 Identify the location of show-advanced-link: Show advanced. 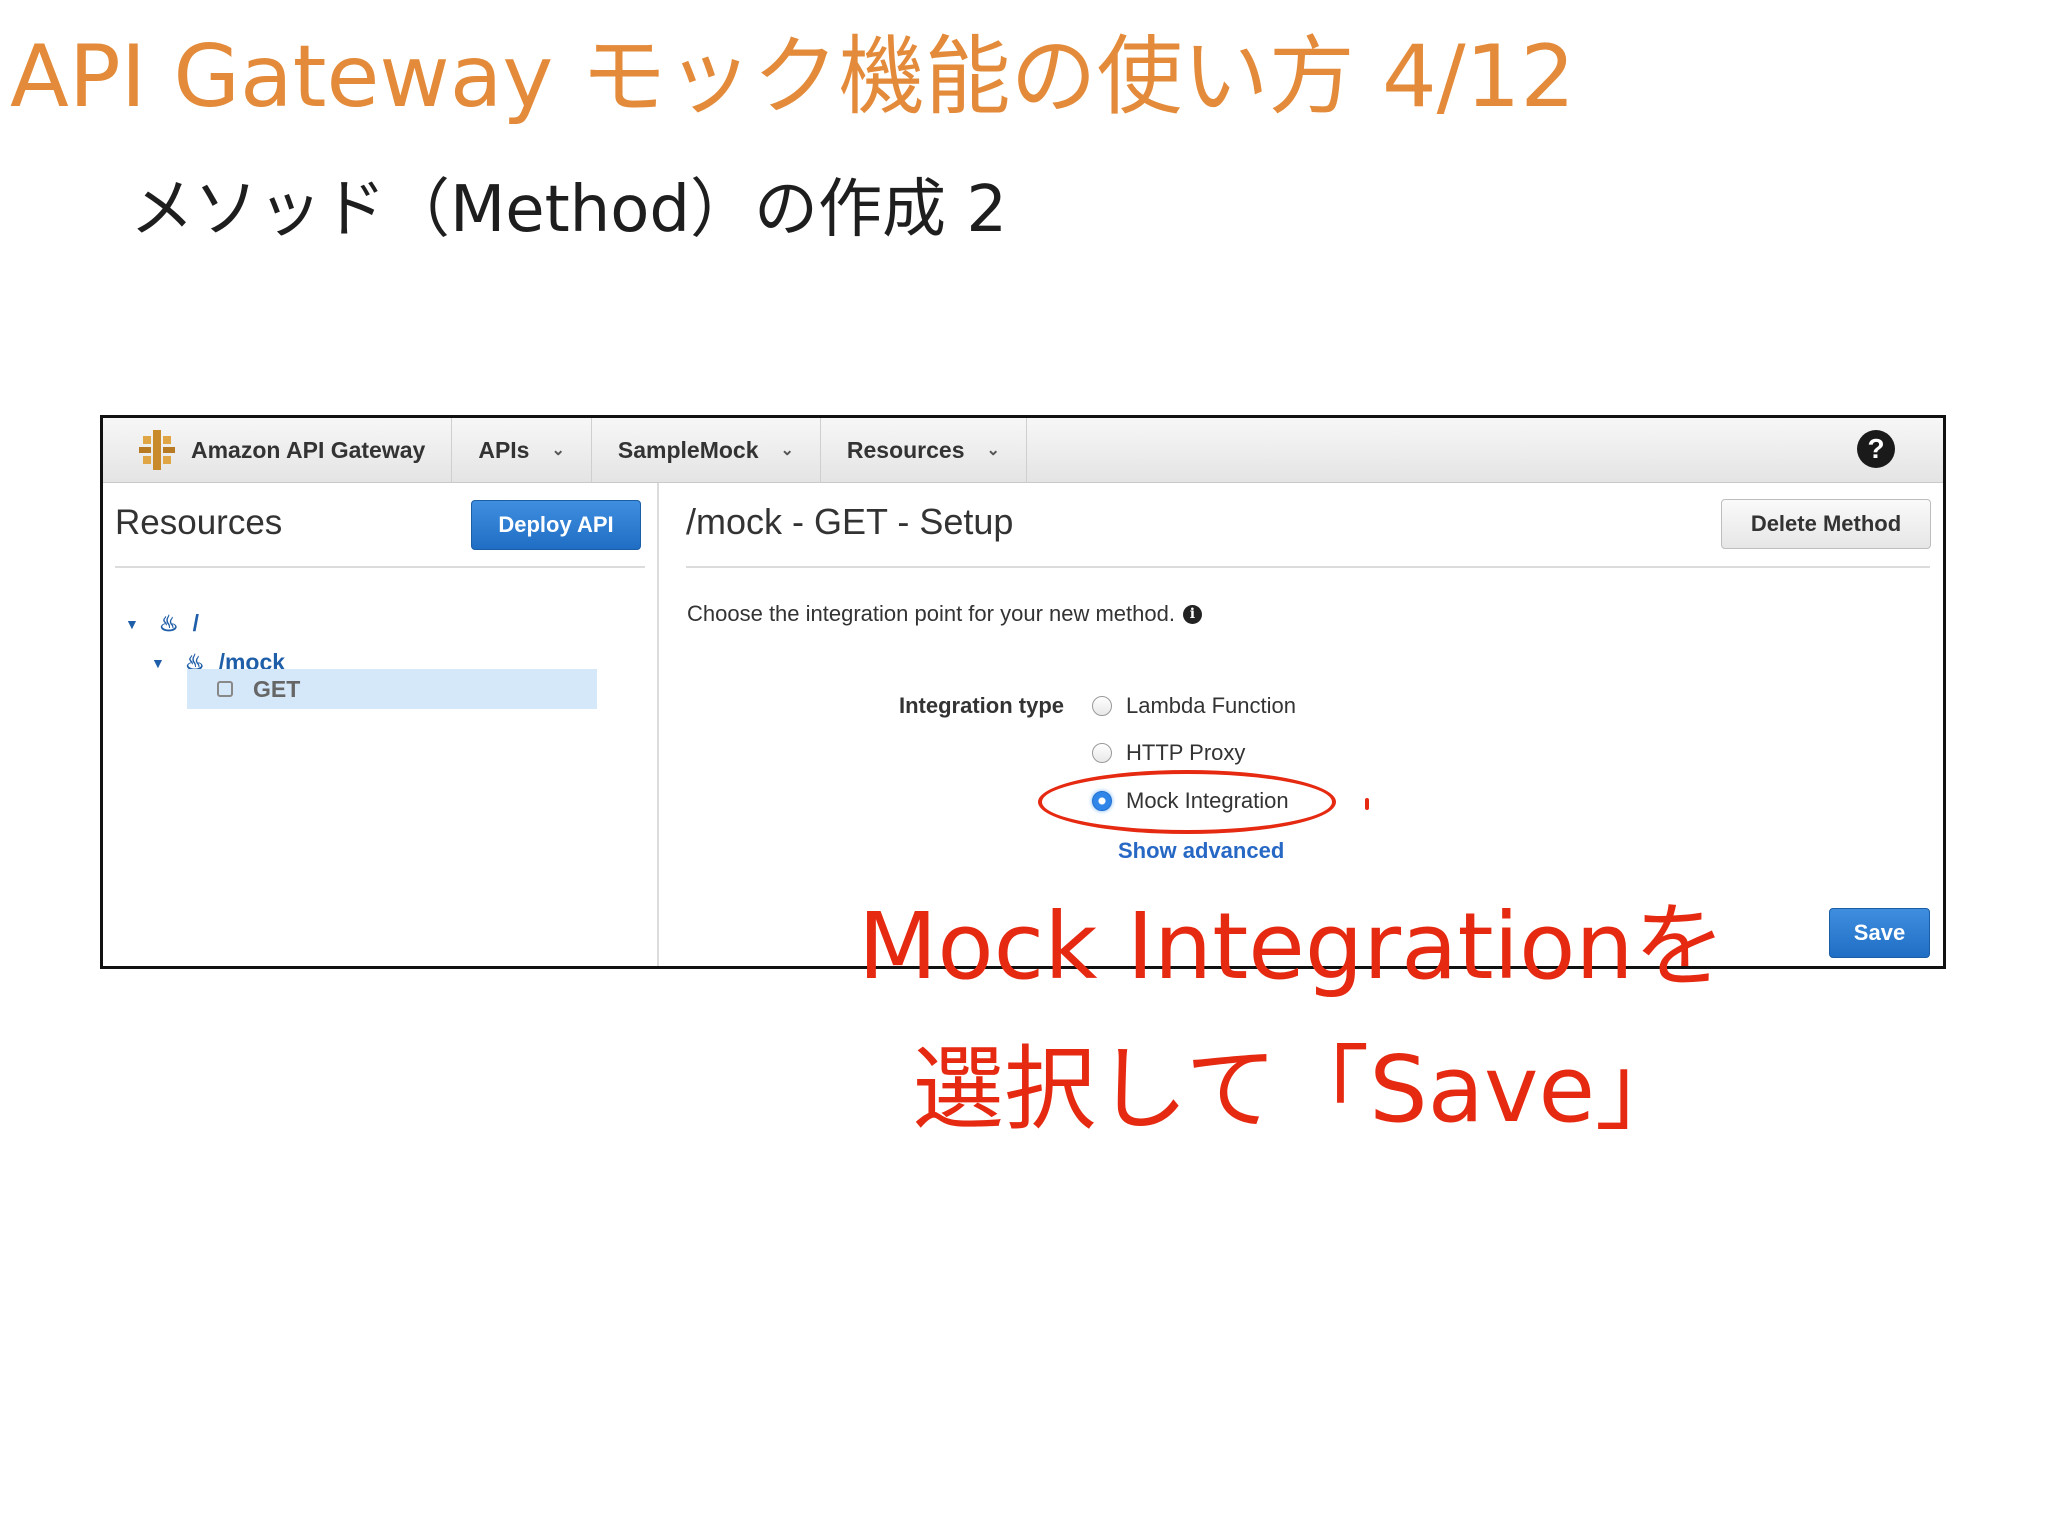
(1201, 851).